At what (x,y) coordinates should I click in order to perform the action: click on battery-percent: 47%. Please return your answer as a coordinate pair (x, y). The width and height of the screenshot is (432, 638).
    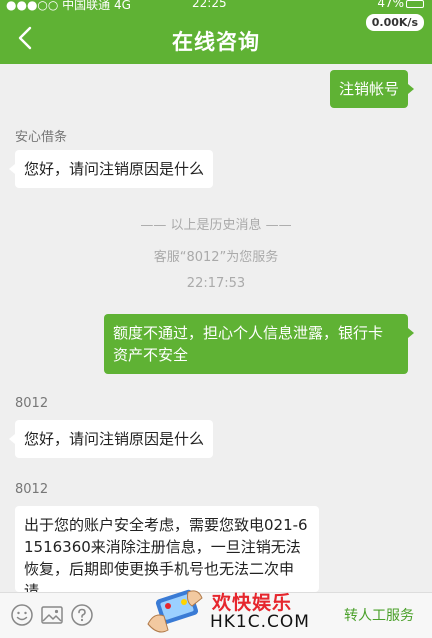
    Looking at the image, I should click on (390, 5).